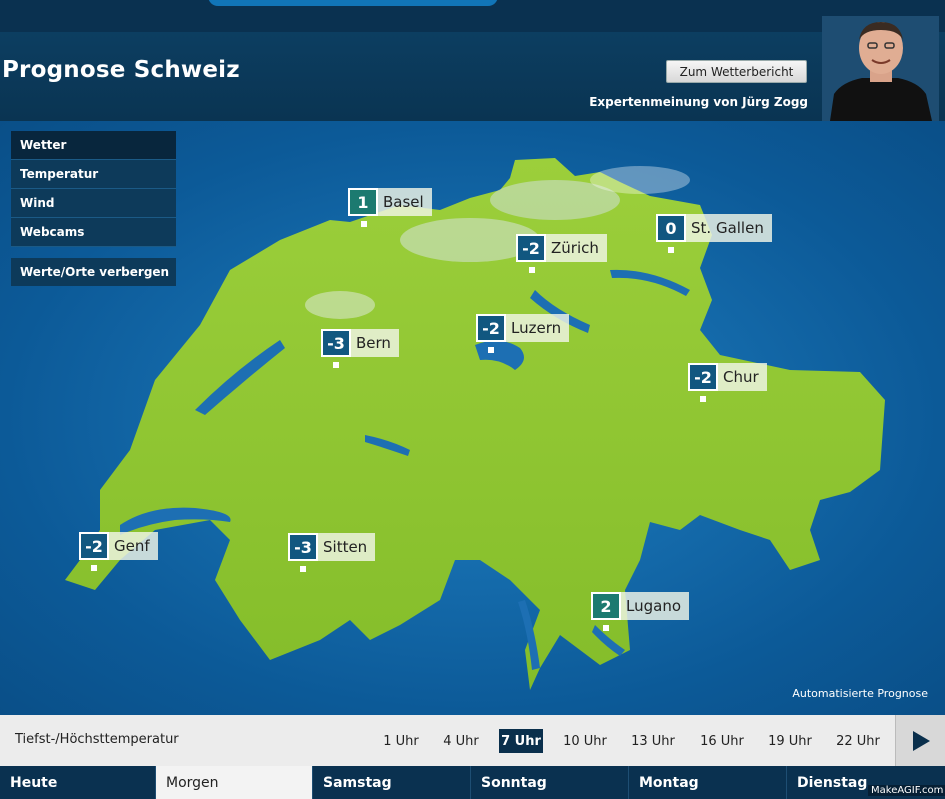  I want to click on city-name: Zürich, so click(576, 248).